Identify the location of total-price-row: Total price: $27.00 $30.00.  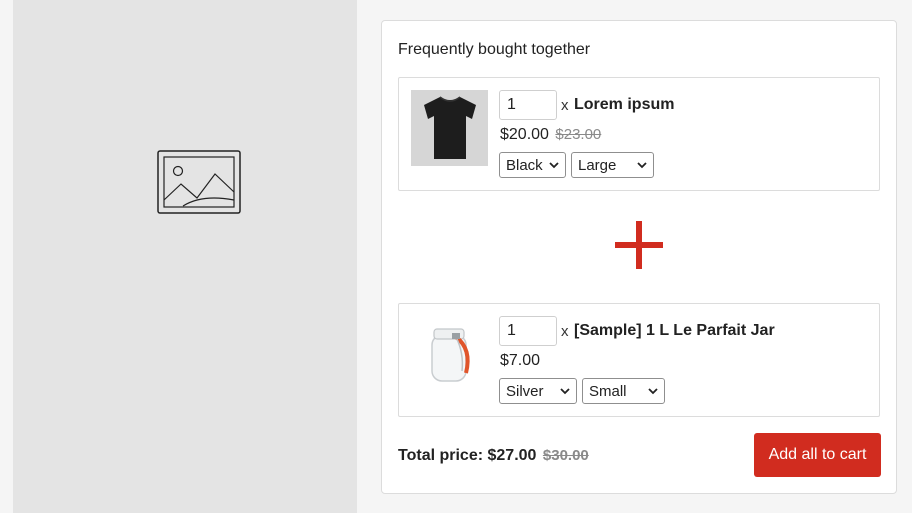
(493, 456).